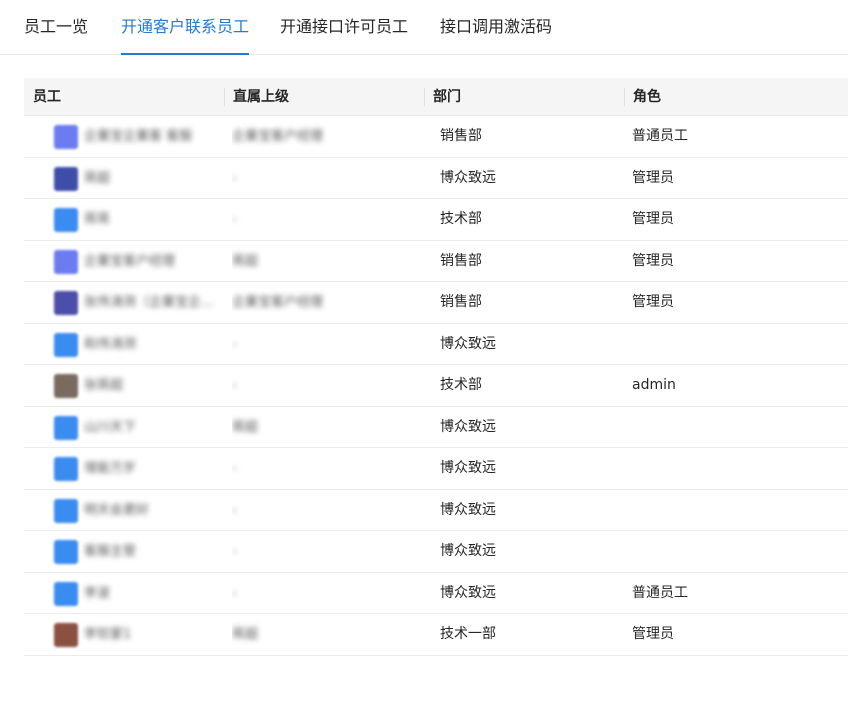 The width and height of the screenshot is (848, 715). Describe the element at coordinates (436, 137) in the screenshot. I see `table-row: 企業宝企業客 客服 企業宝客户经理 销售部 普通员工` at that location.